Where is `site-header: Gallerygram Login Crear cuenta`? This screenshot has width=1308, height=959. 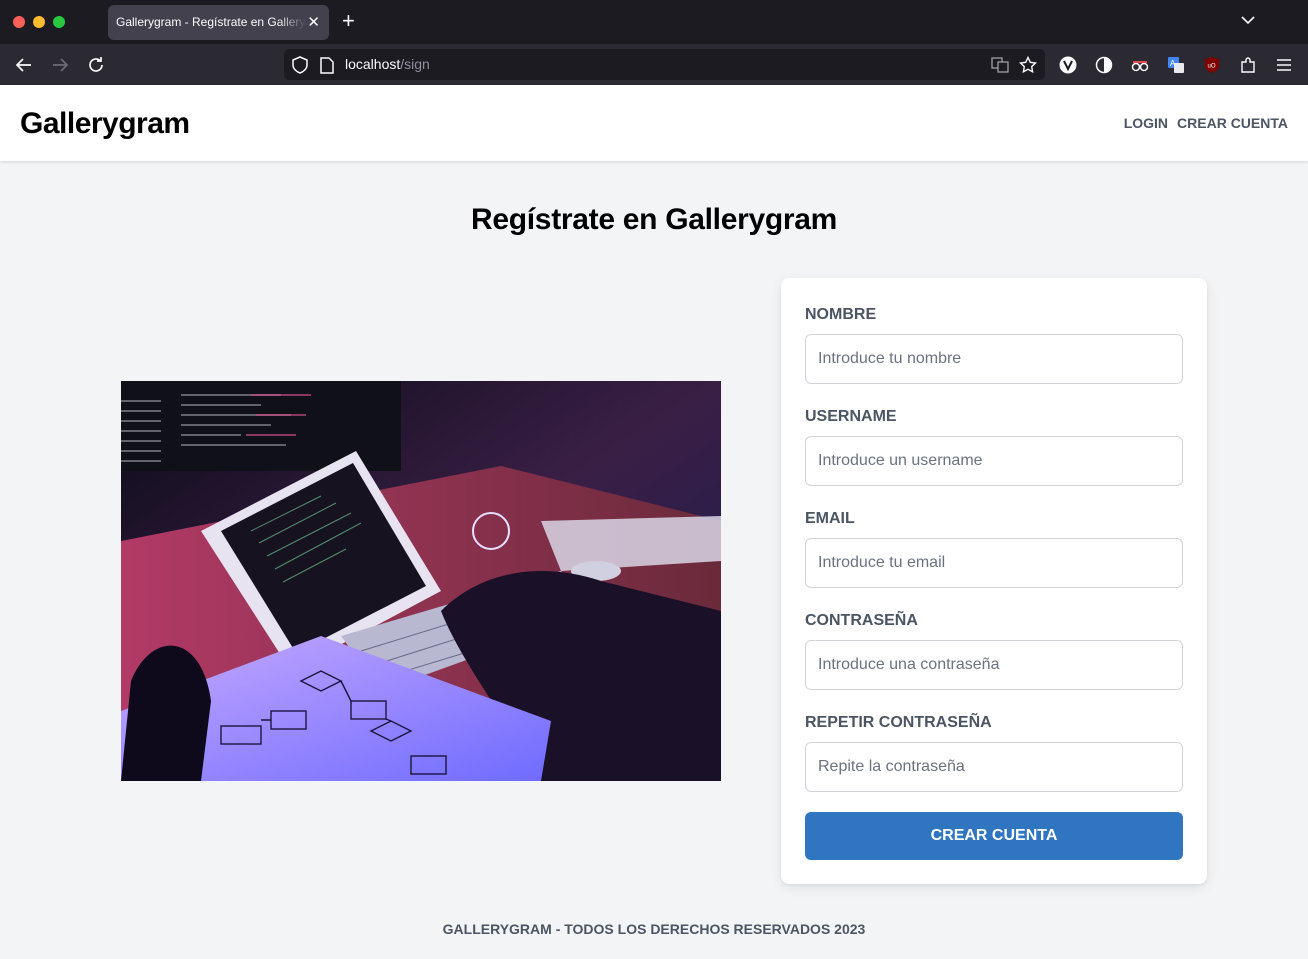 site-header: Gallerygram Login Crear cuenta is located at coordinates (654, 123).